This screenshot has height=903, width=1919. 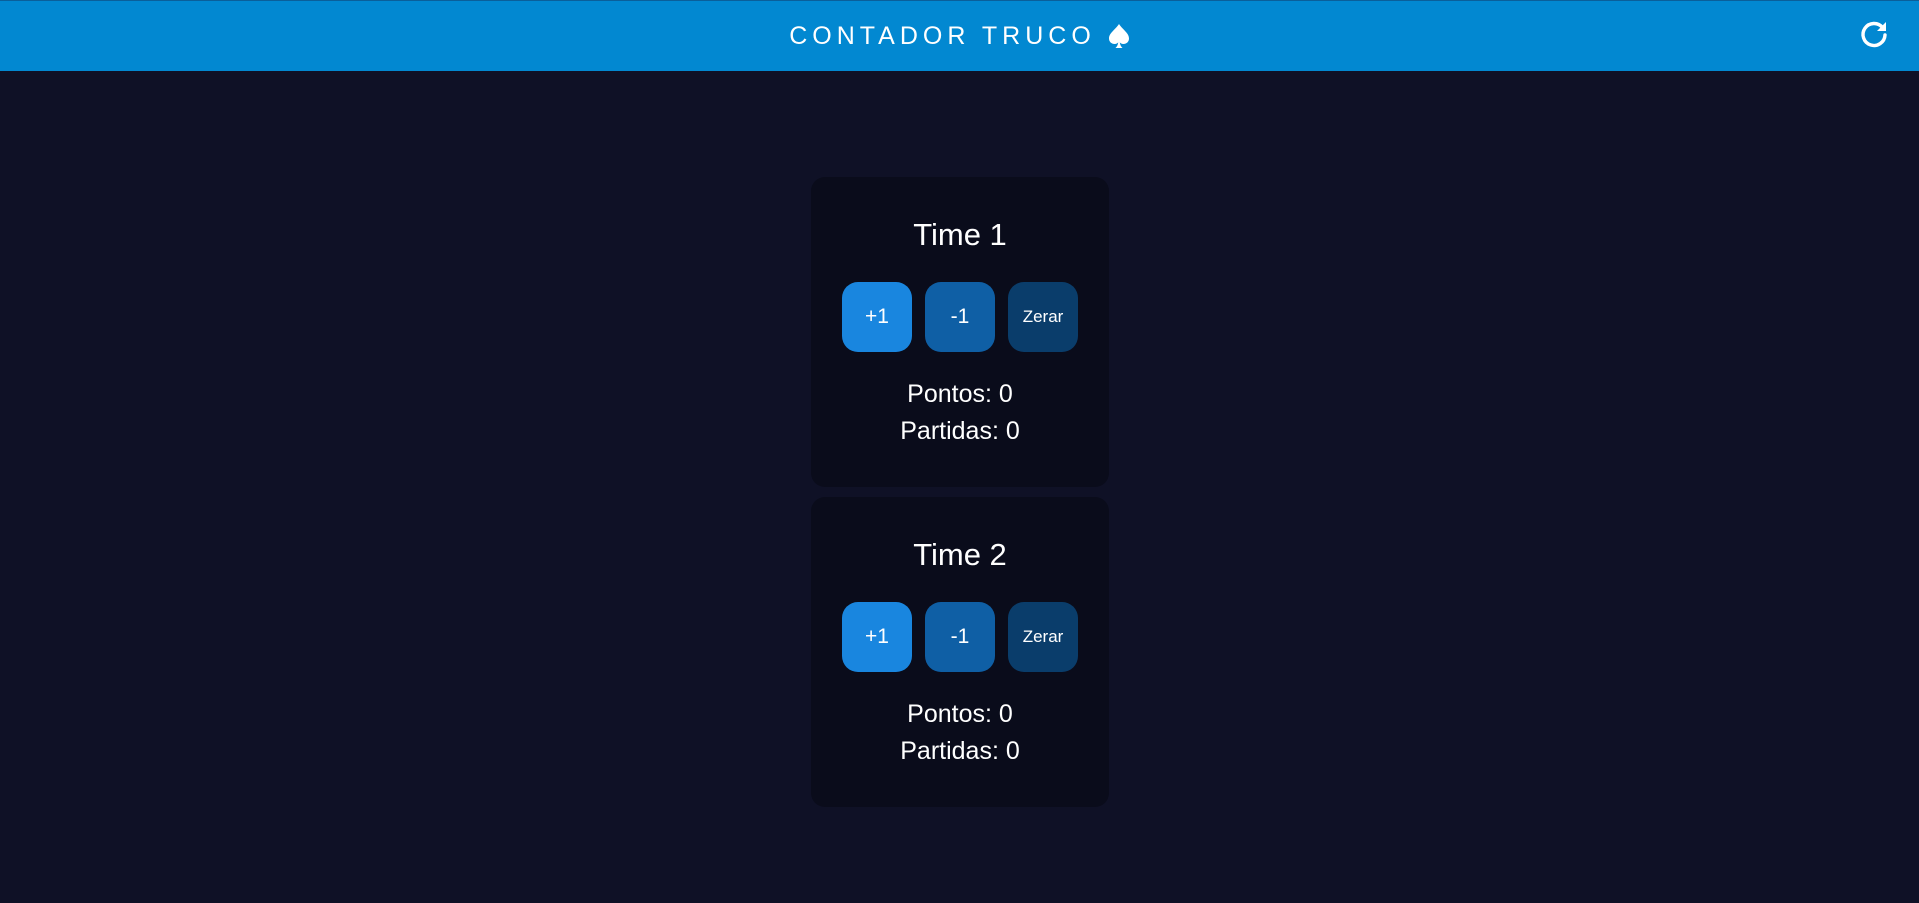 I want to click on team-card-1: Time 1 +1 -1 Zerar Pontos: 0 Partidas: 0, so click(x=960, y=332).